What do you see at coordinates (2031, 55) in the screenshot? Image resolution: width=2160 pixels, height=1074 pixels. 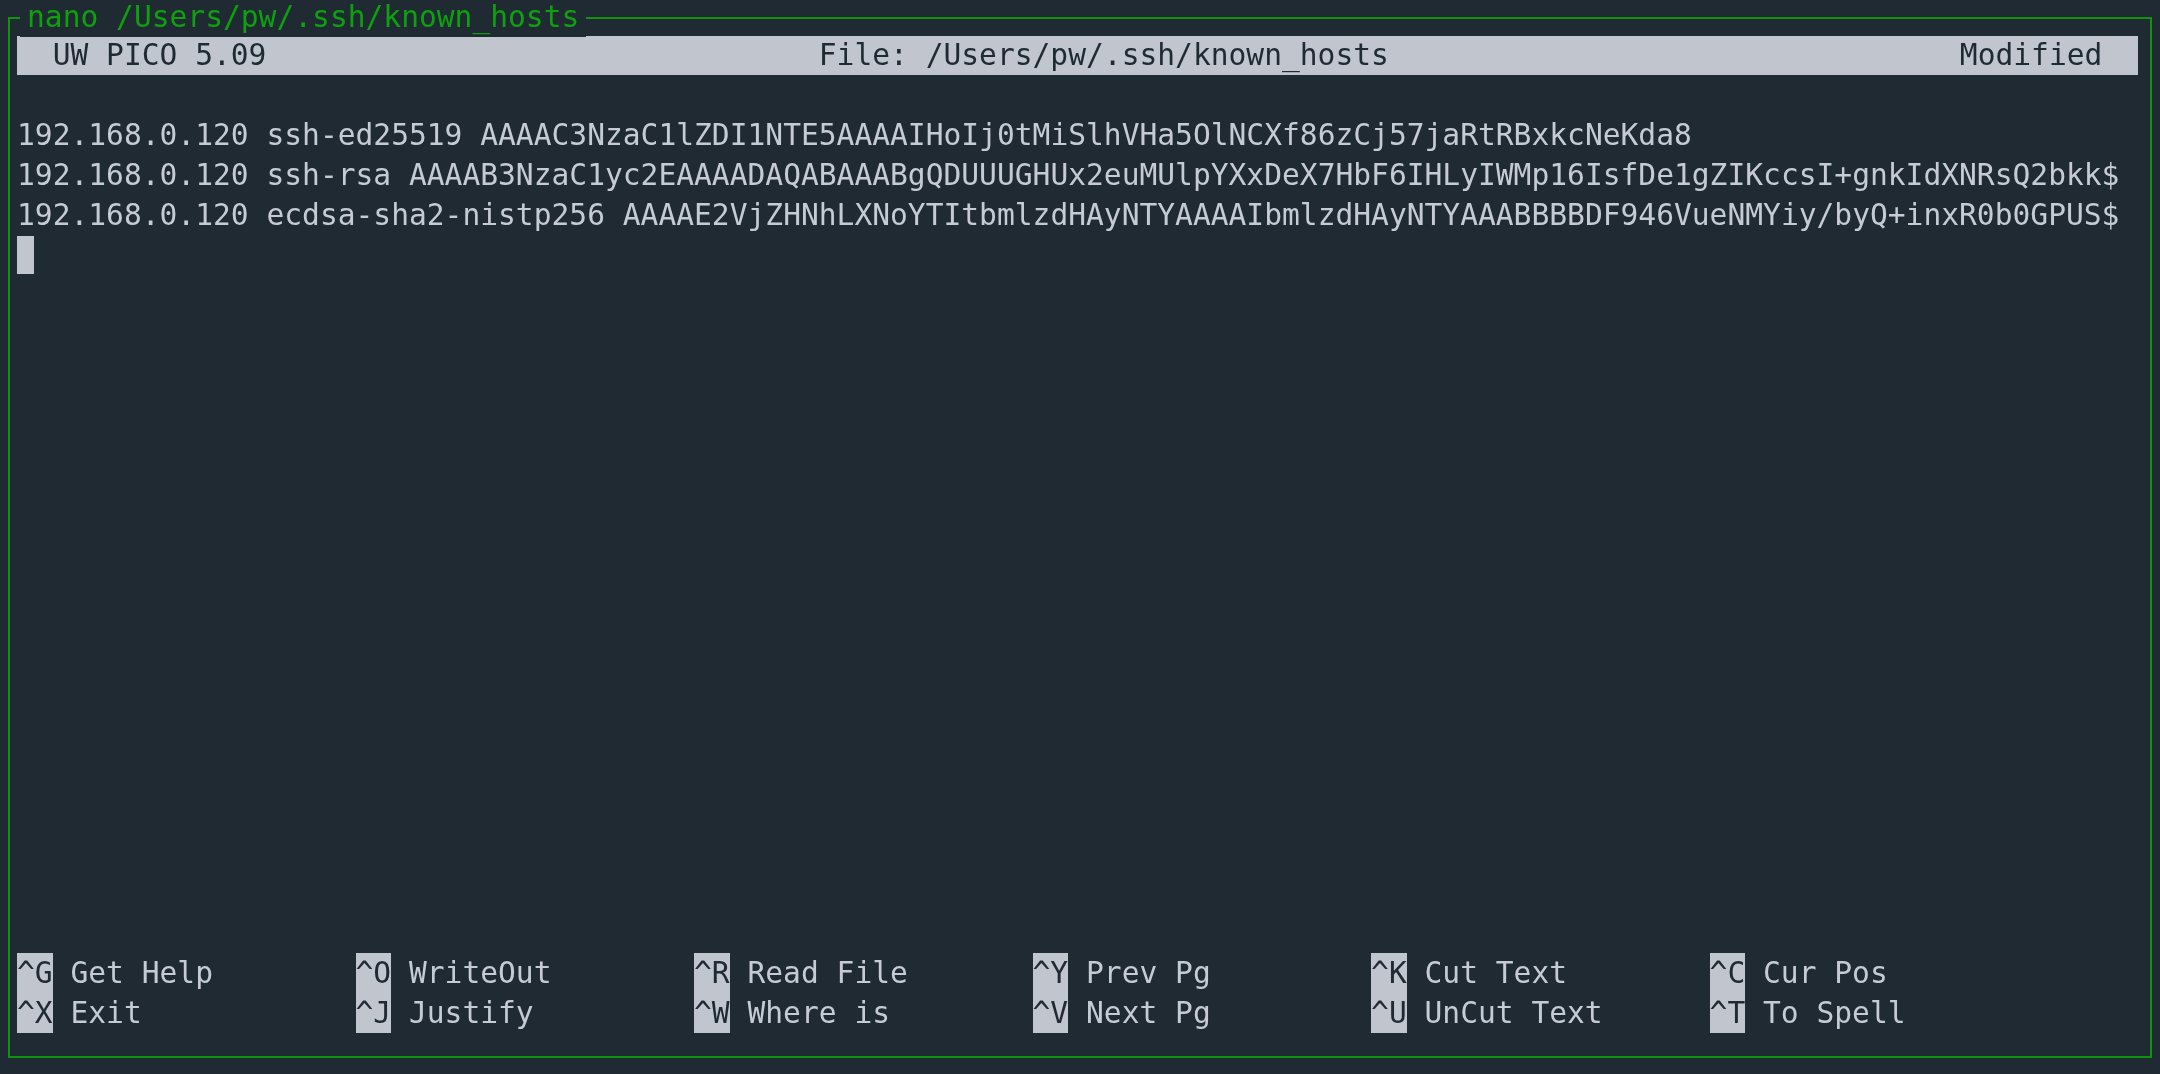 I see `modified-status: Modified` at bounding box center [2031, 55].